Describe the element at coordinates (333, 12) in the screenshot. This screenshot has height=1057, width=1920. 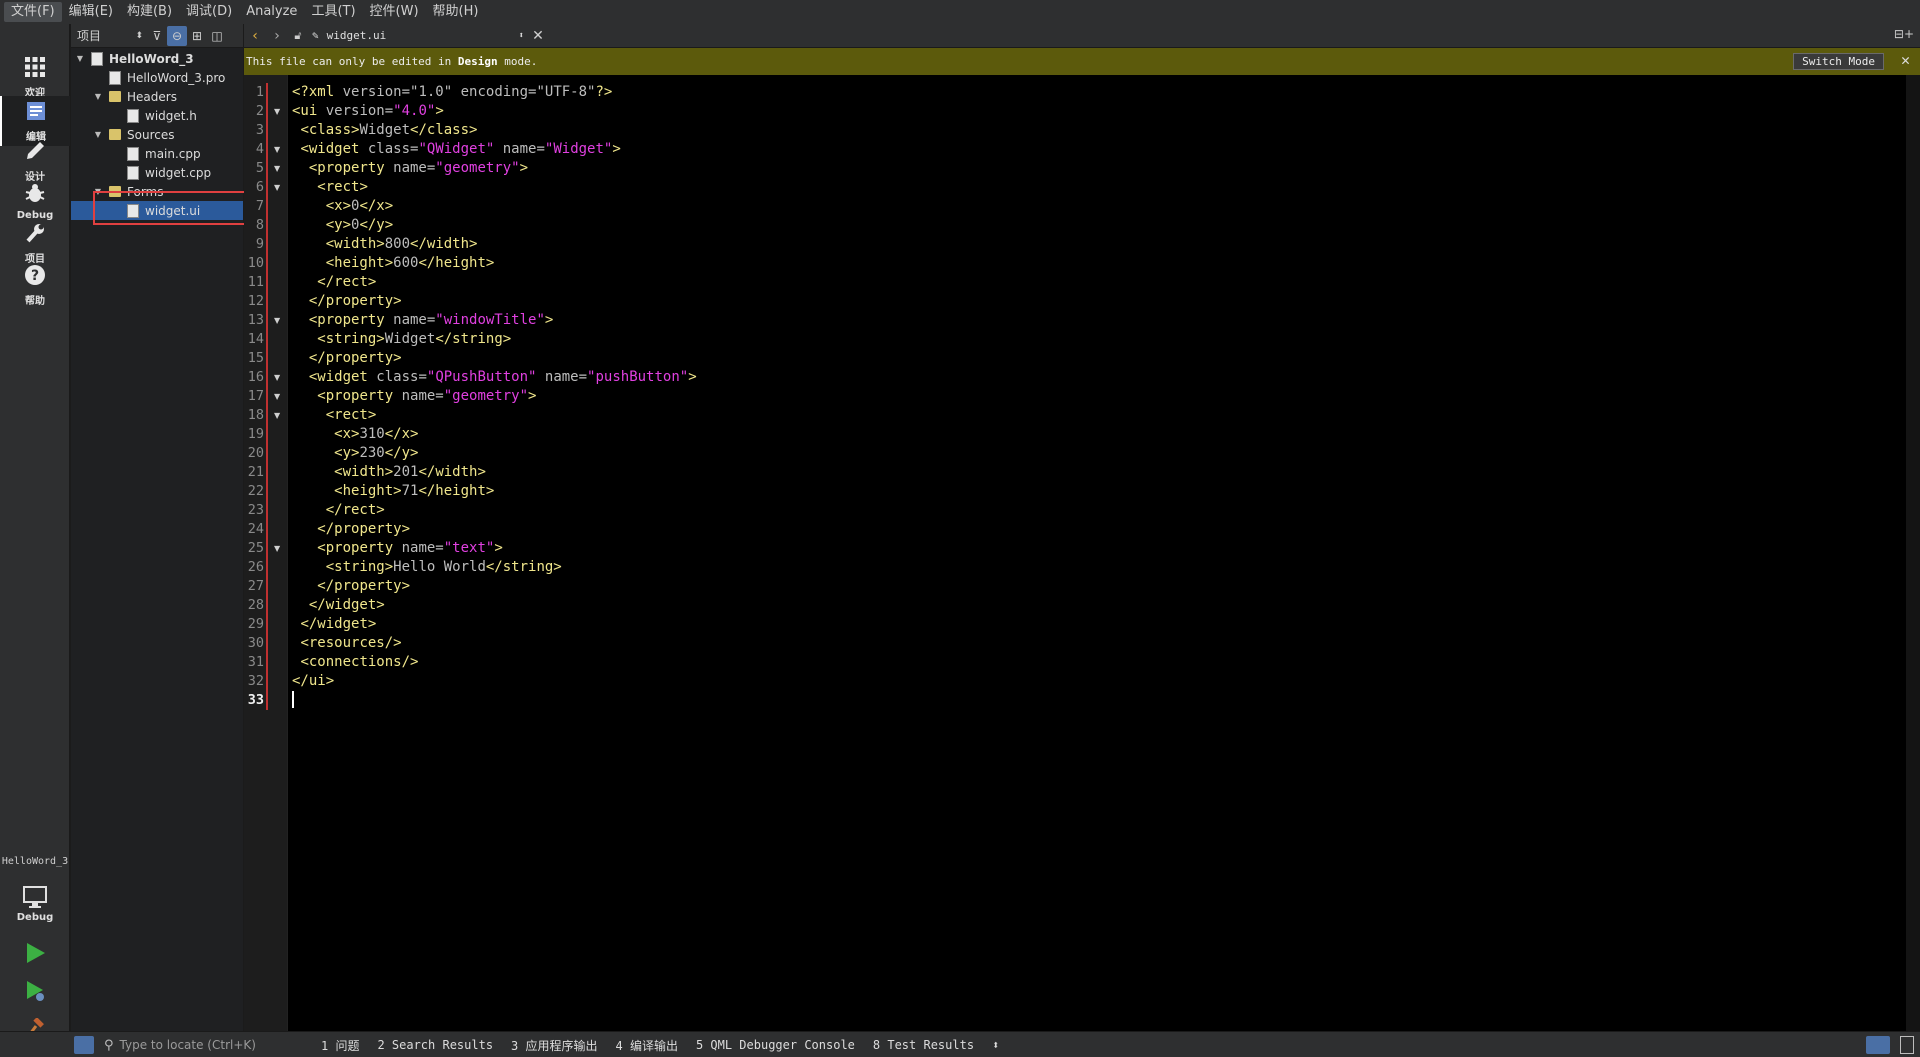
I see `menu-item: 工具(T)` at that location.